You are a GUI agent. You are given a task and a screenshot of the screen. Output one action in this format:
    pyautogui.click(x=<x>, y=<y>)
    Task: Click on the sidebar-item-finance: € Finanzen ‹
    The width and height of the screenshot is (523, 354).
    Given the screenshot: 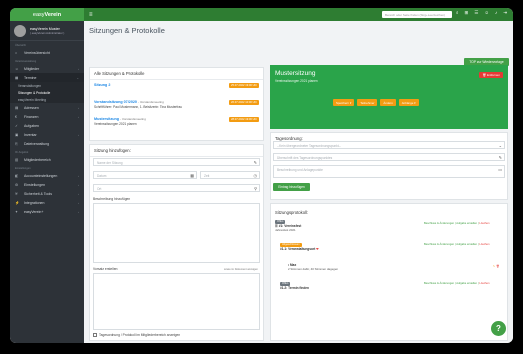 What is the action you would take?
    pyautogui.click(x=47, y=116)
    